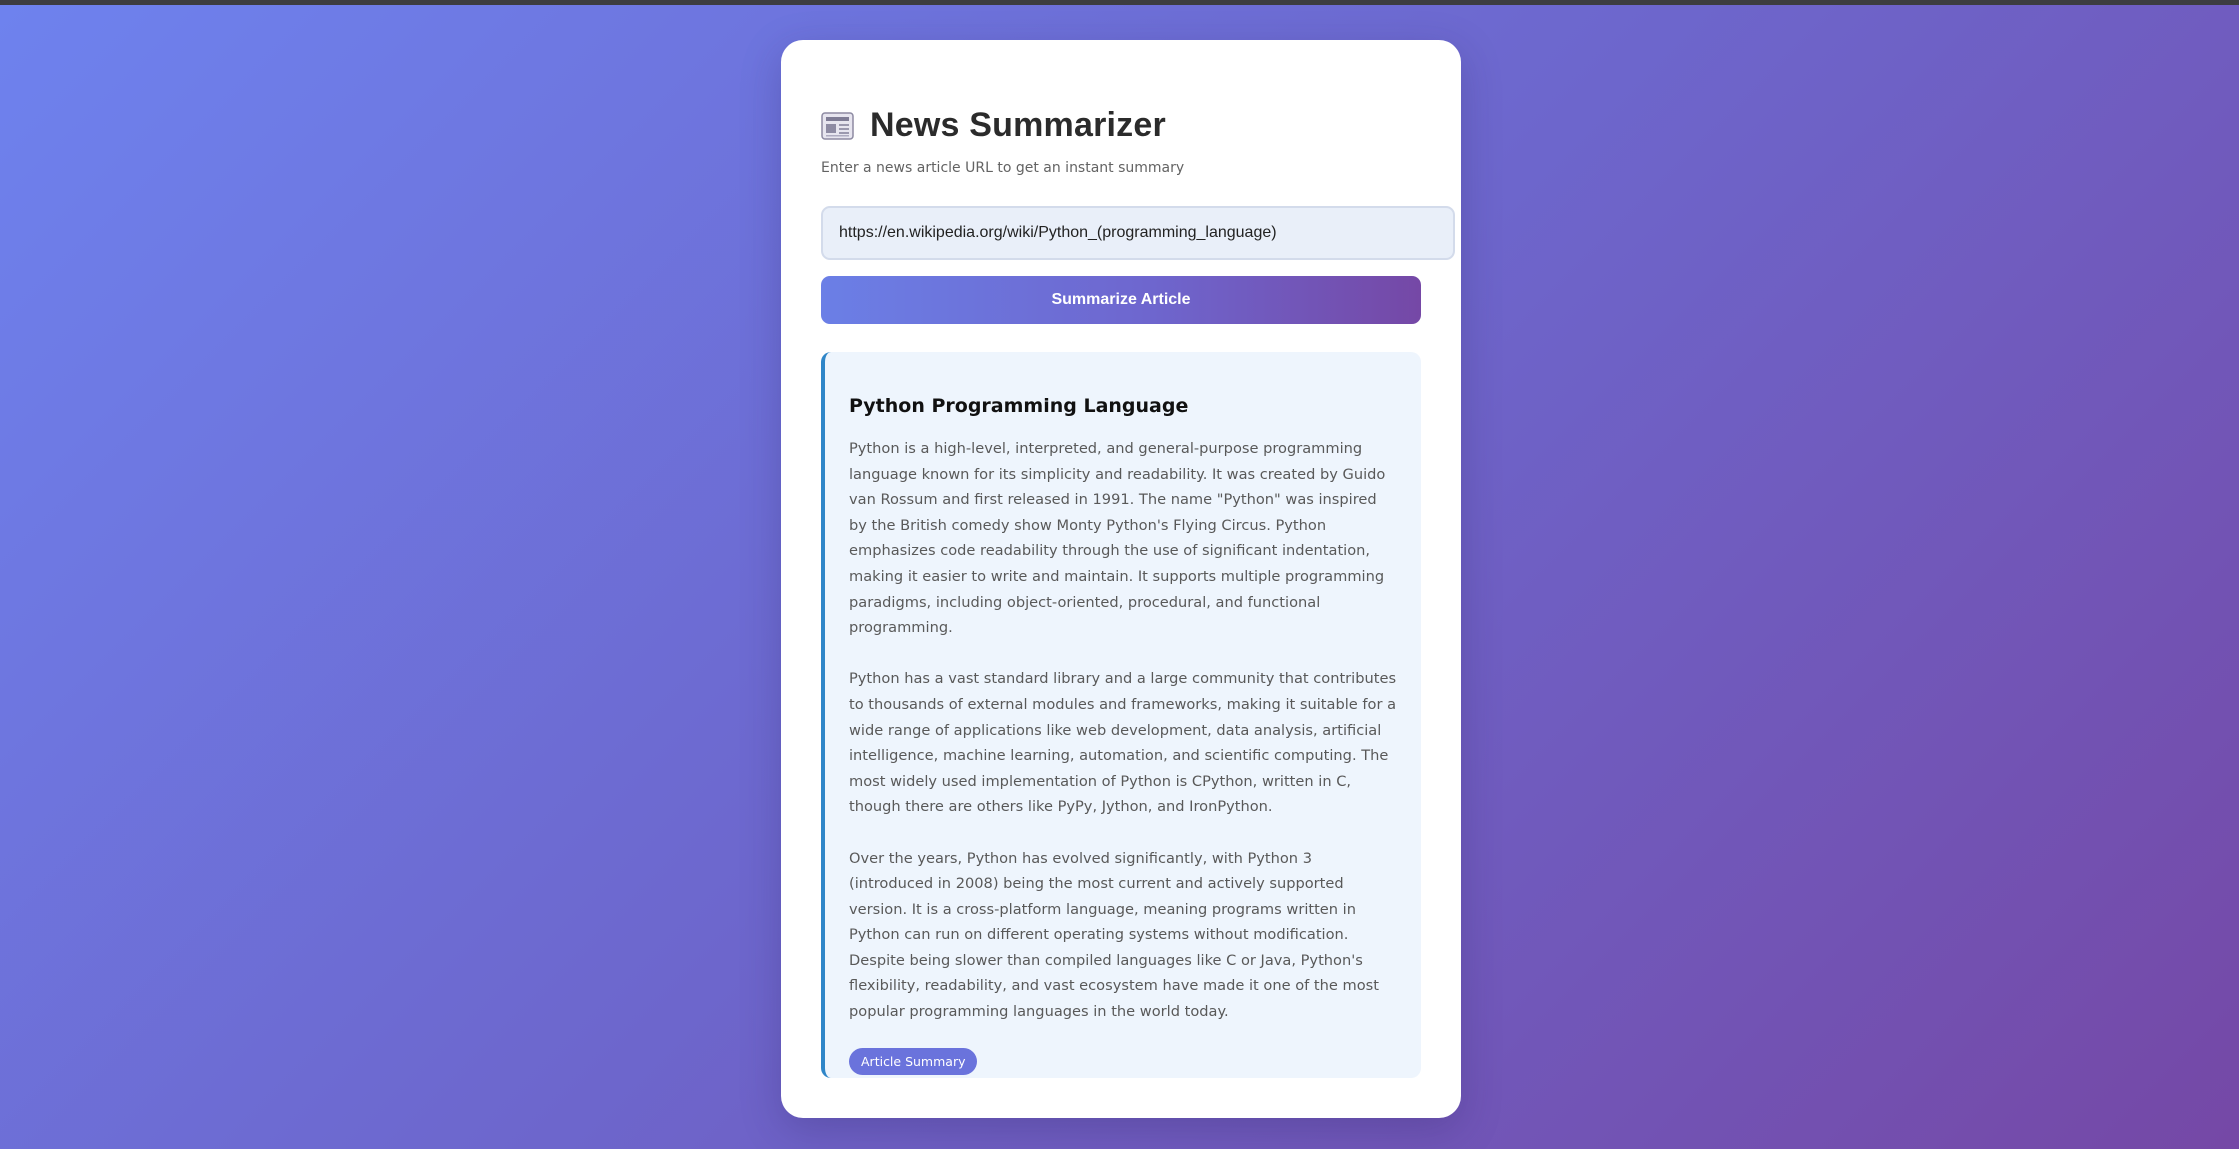 This screenshot has height=1149, width=2239. Describe the element at coordinates (838, 126) in the screenshot. I see `newspaper-icon` at that location.